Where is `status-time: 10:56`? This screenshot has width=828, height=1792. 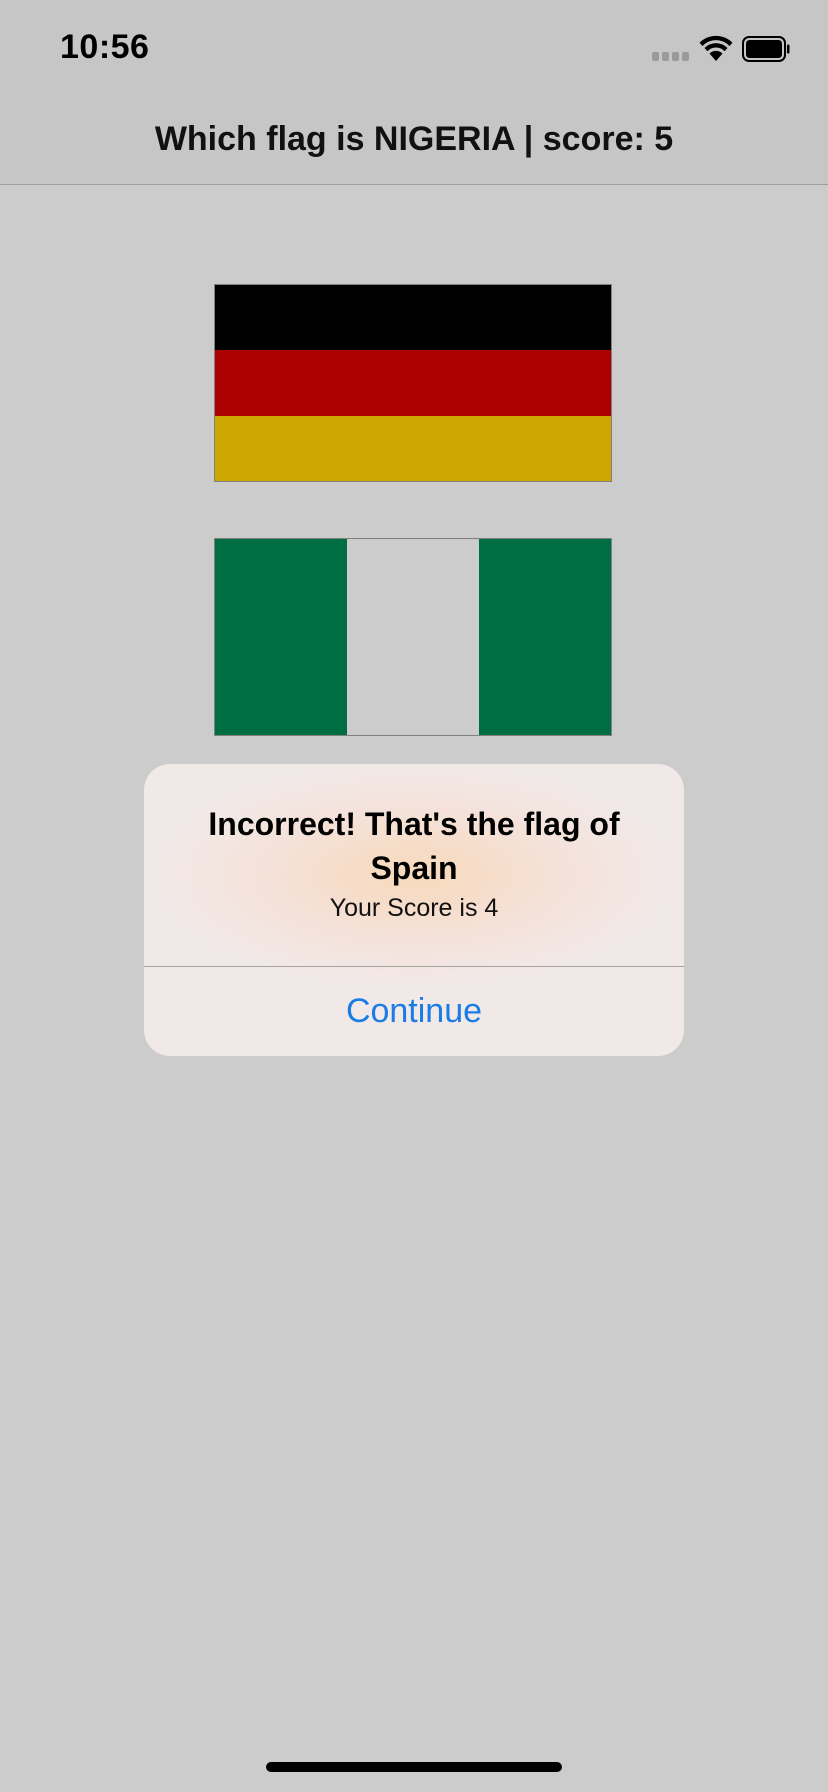
status-time: 10:56 is located at coordinates (105, 47).